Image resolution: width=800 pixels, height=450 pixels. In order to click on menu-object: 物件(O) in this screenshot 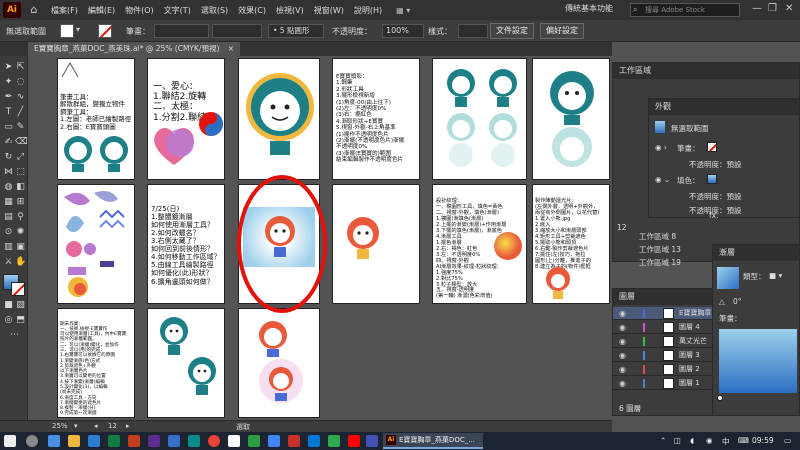, I will do `click(139, 10)`.